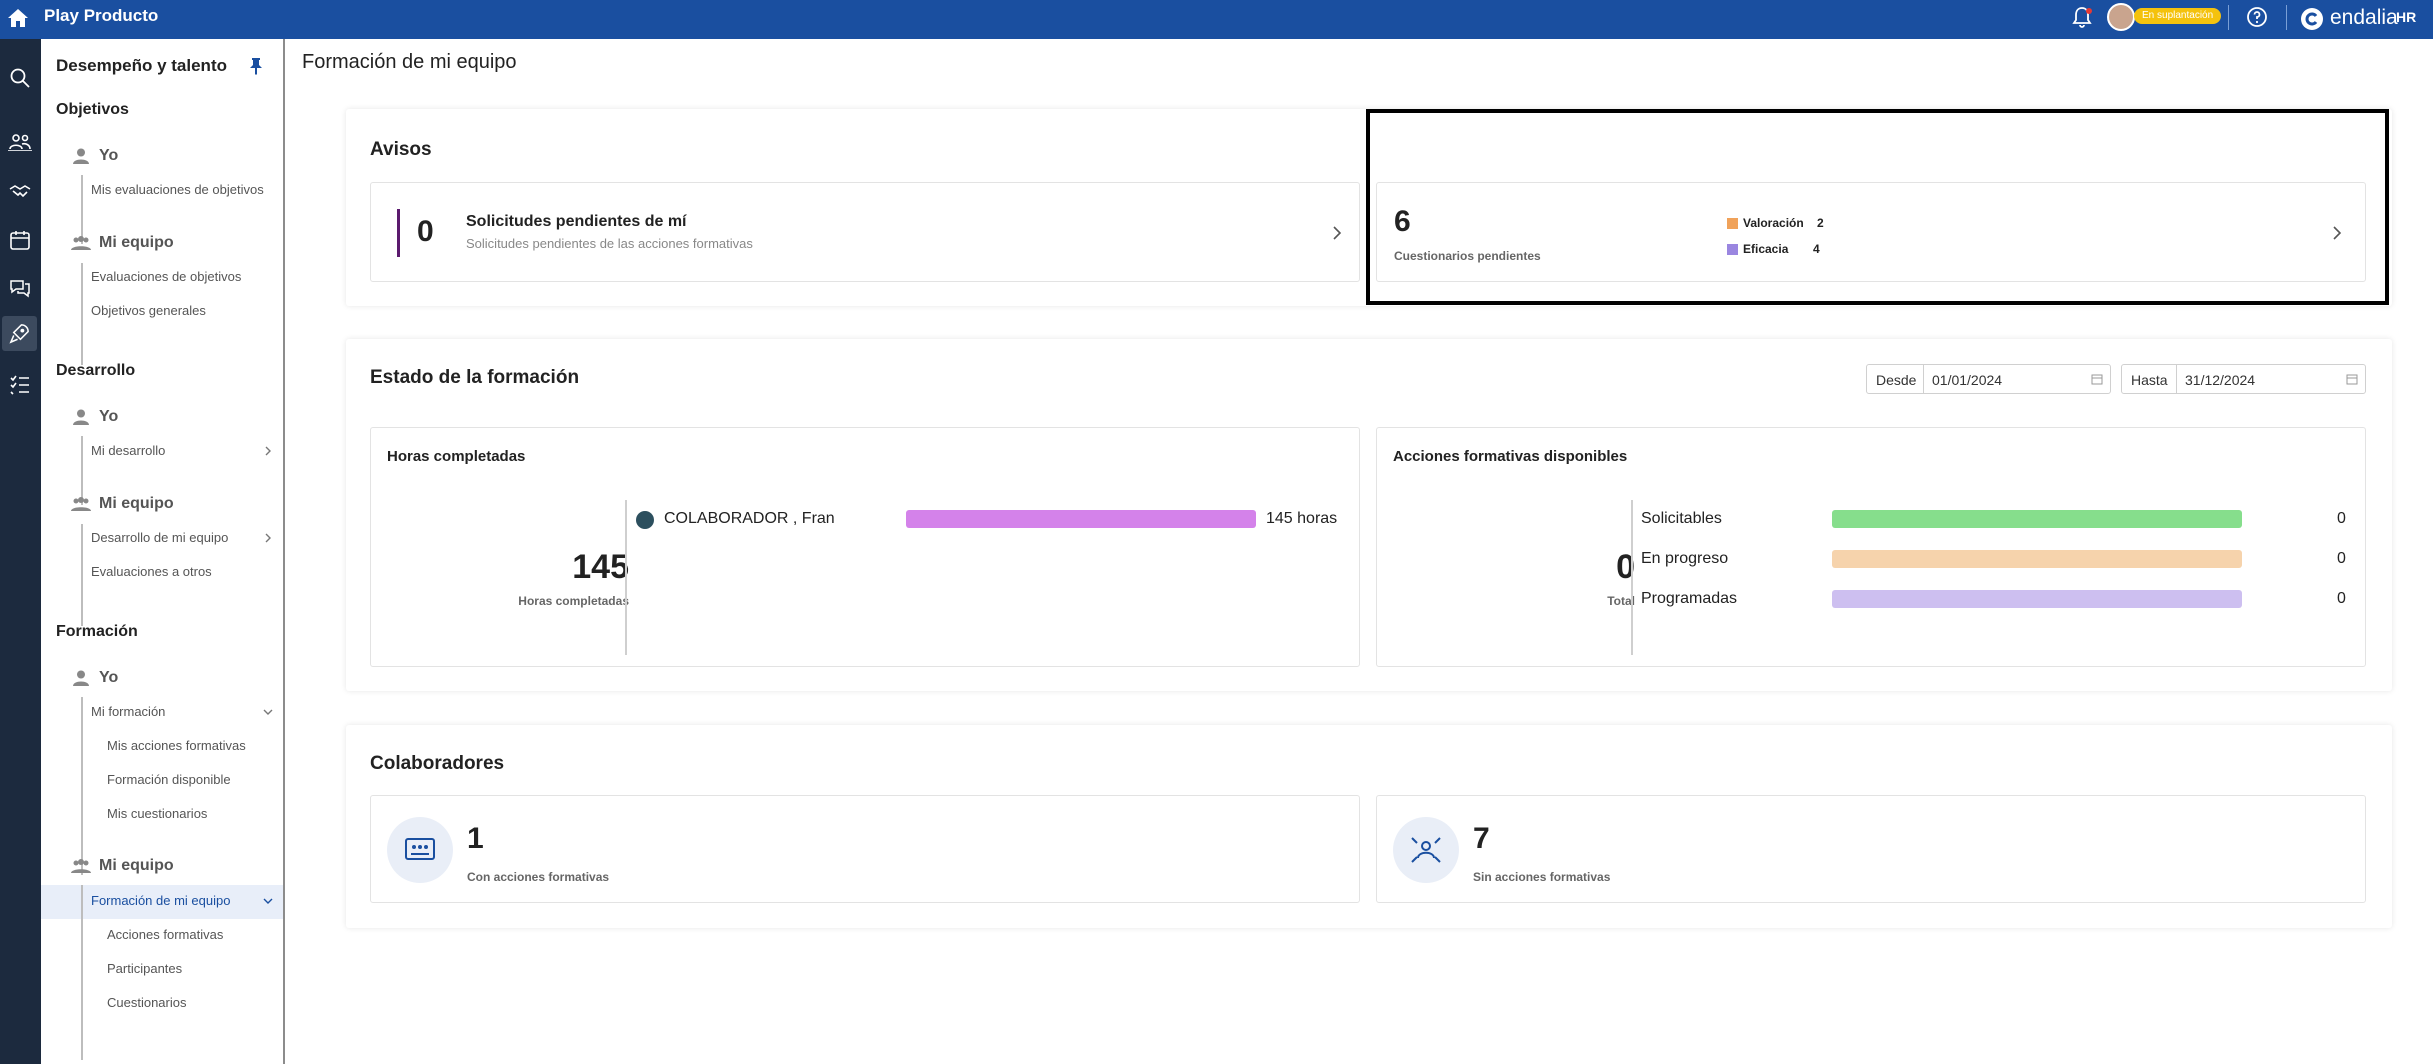 The height and width of the screenshot is (1064, 2433). Describe the element at coordinates (147, 1003) in the screenshot. I see `nav-cuestionarios: Cuestionarios` at that location.